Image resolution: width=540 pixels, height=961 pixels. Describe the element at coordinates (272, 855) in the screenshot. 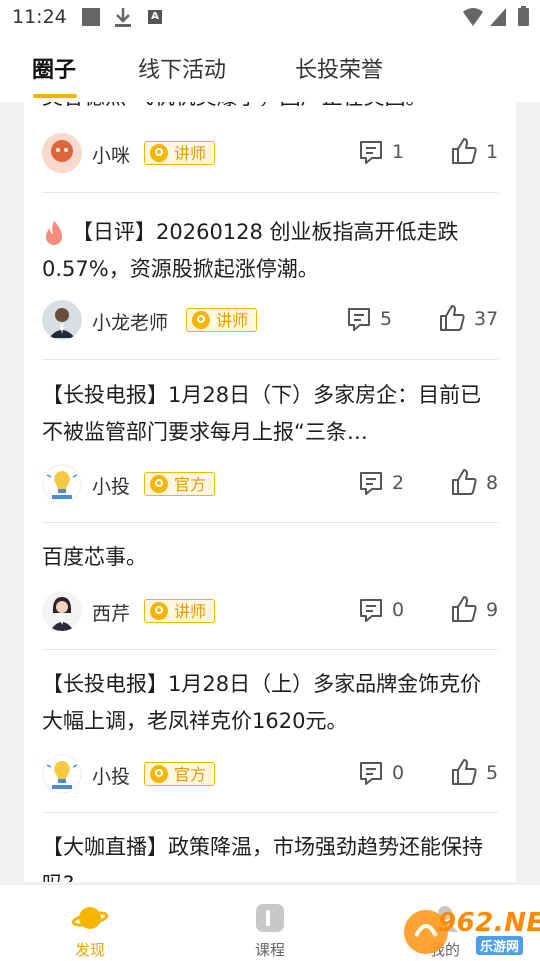

I see `post-title: 【大咖直播】政策降温，市场强劲趋势还能保持吗?` at that location.